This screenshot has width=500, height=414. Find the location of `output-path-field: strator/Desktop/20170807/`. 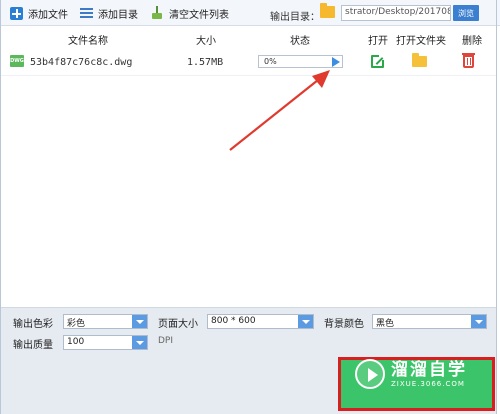

output-path-field: strator/Desktop/20170807/ is located at coordinates (396, 13).